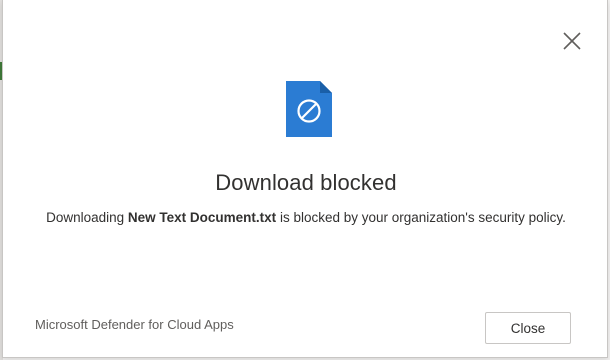 This screenshot has width=610, height=360. Describe the element at coordinates (528, 328) in the screenshot. I see `close-button: Close` at that location.